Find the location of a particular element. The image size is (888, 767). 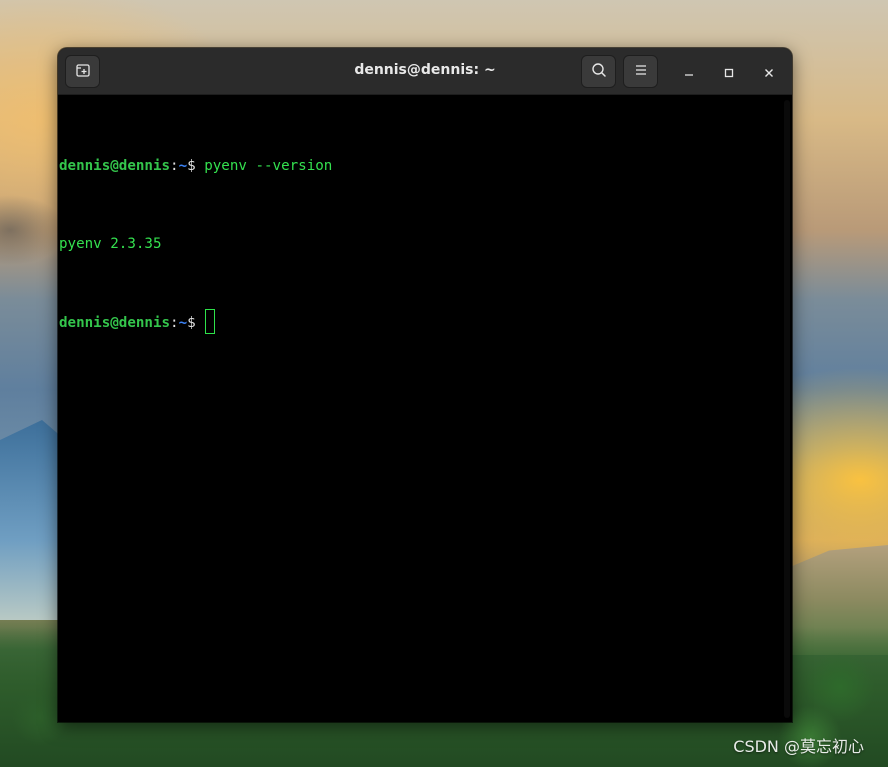

search-icon is located at coordinates (599, 72).